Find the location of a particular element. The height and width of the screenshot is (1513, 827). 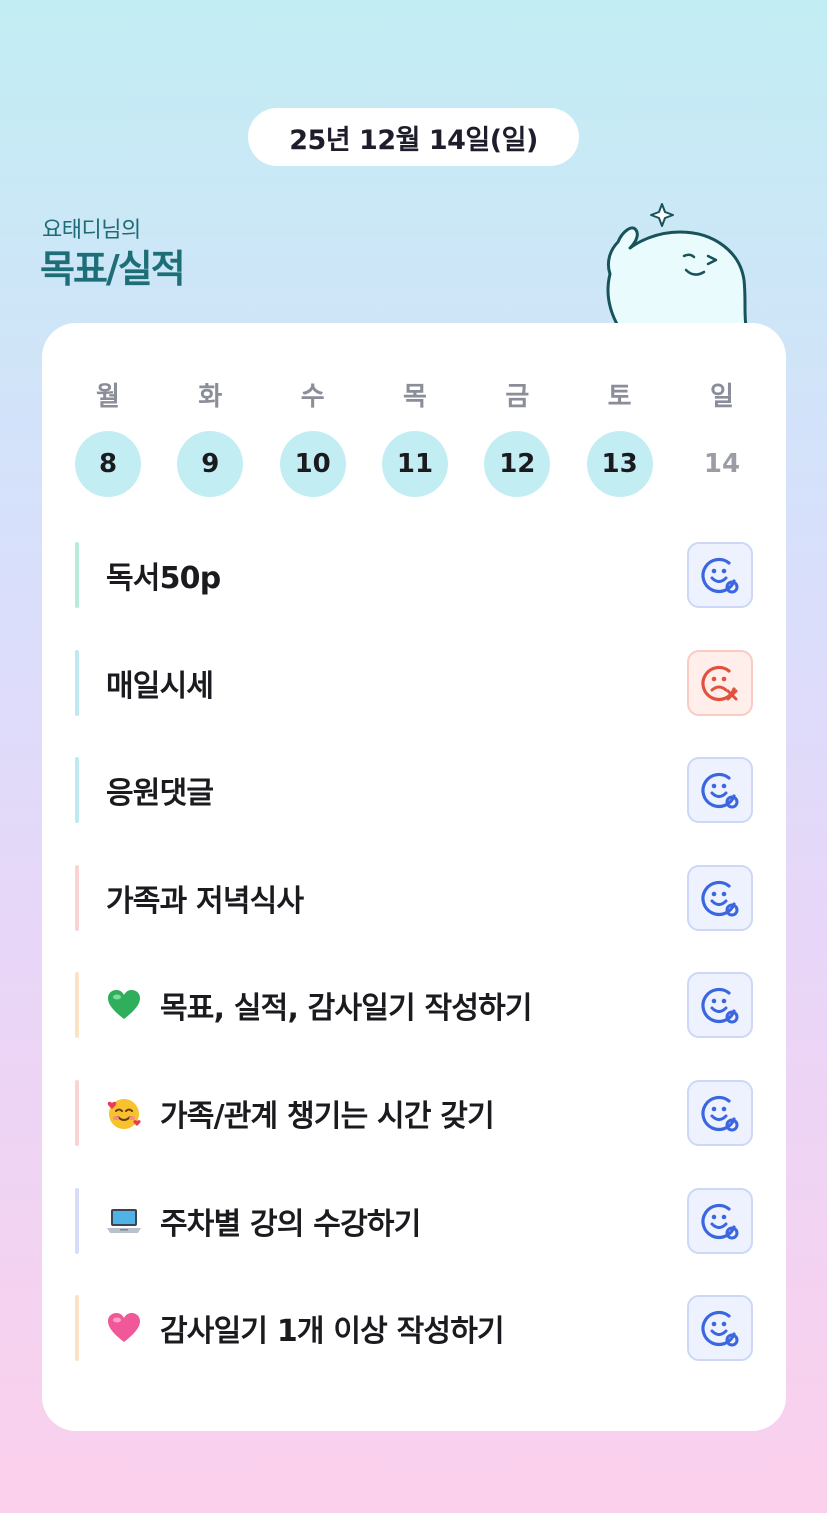

goal-item: 응원댓글 is located at coordinates (414, 790).